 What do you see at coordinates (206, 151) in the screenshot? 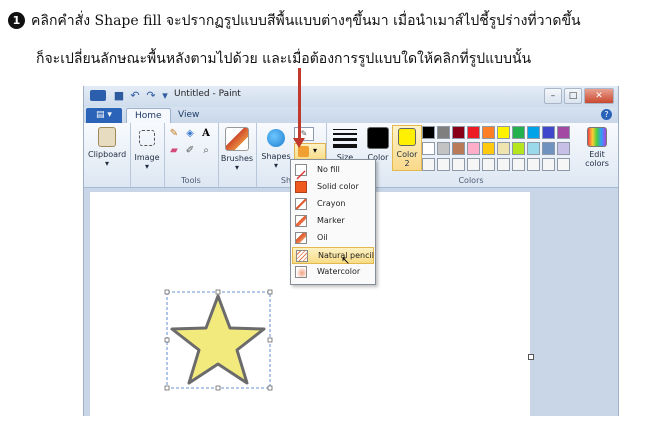
I see `magnifier-icon: ⌕` at bounding box center [206, 151].